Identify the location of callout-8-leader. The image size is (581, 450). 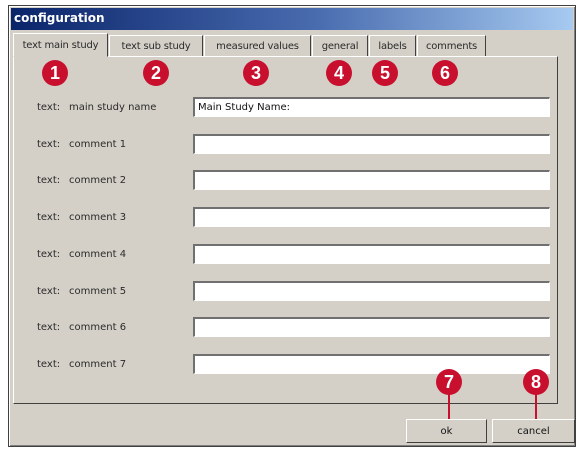
(536, 406).